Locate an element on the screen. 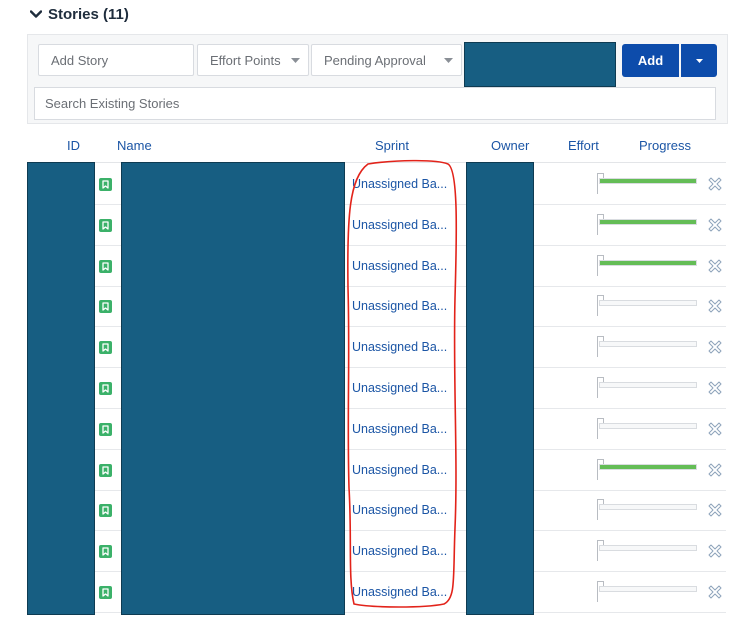  table-header: ID Name Sprint Owner Effort Progress is located at coordinates (376, 145).